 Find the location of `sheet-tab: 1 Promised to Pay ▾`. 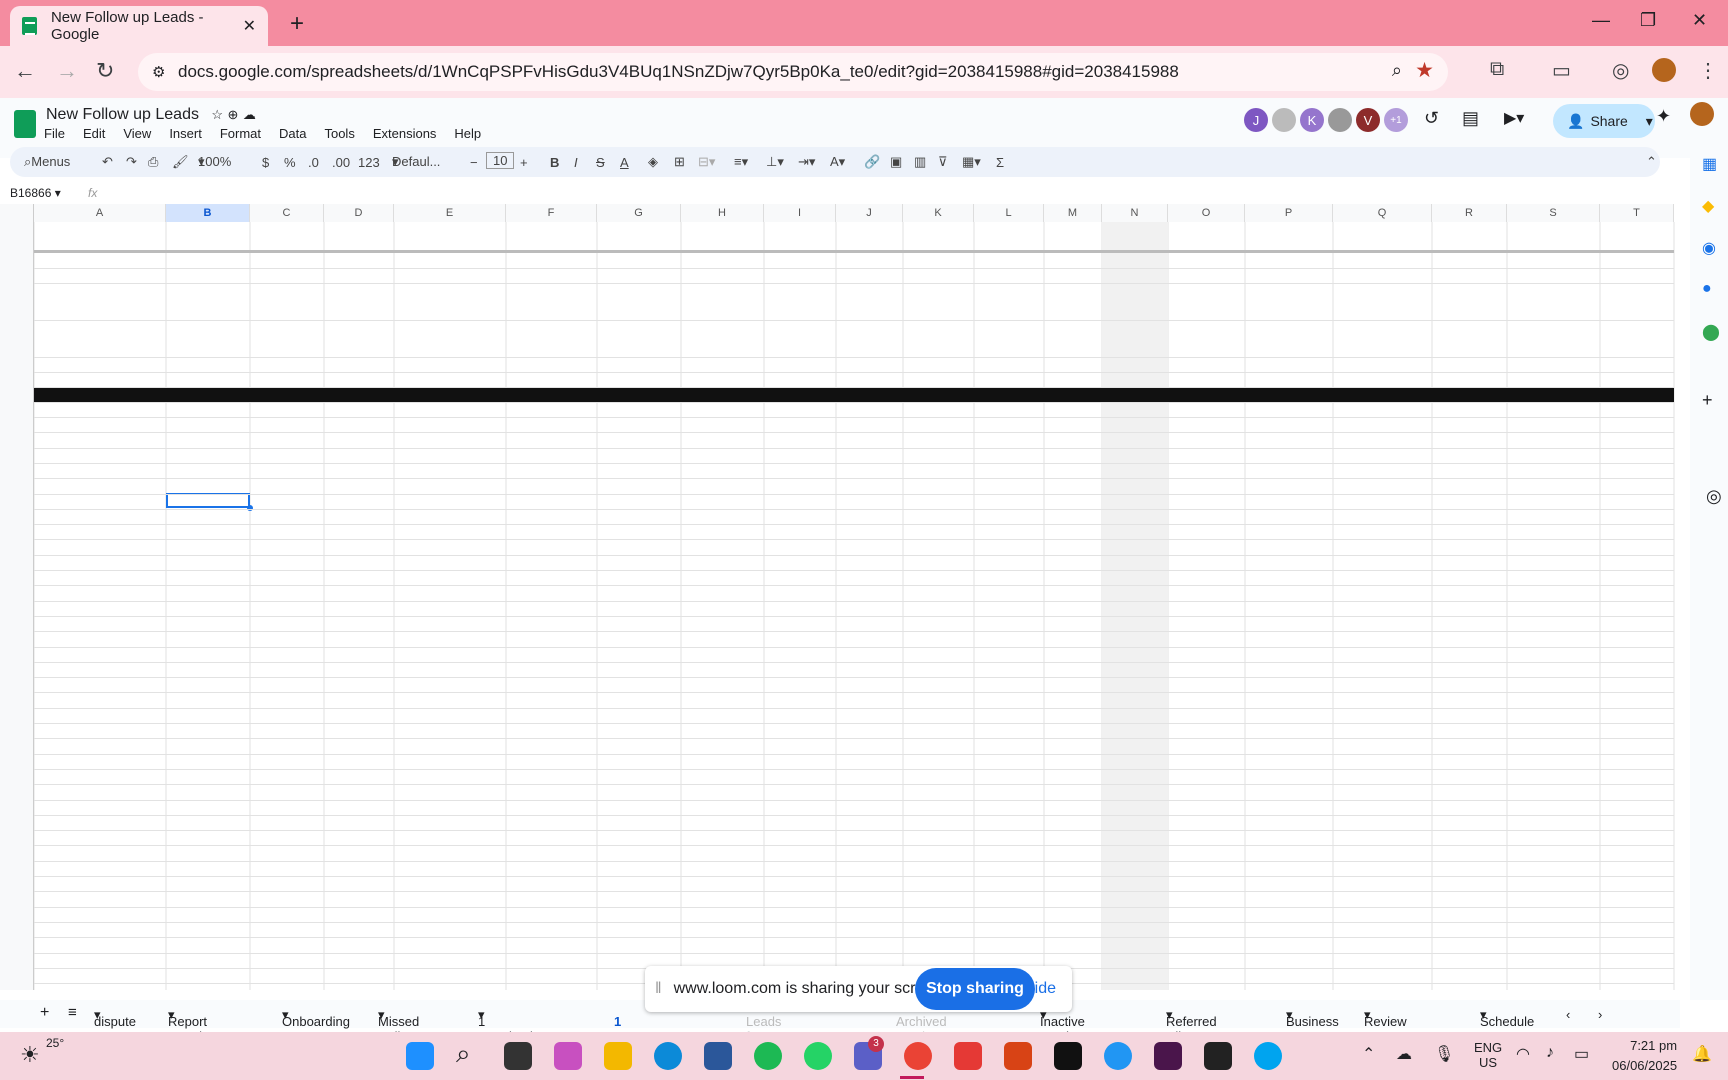

sheet-tab: 1 Promised to Pay ▾ is located at coordinates (505, 1033).